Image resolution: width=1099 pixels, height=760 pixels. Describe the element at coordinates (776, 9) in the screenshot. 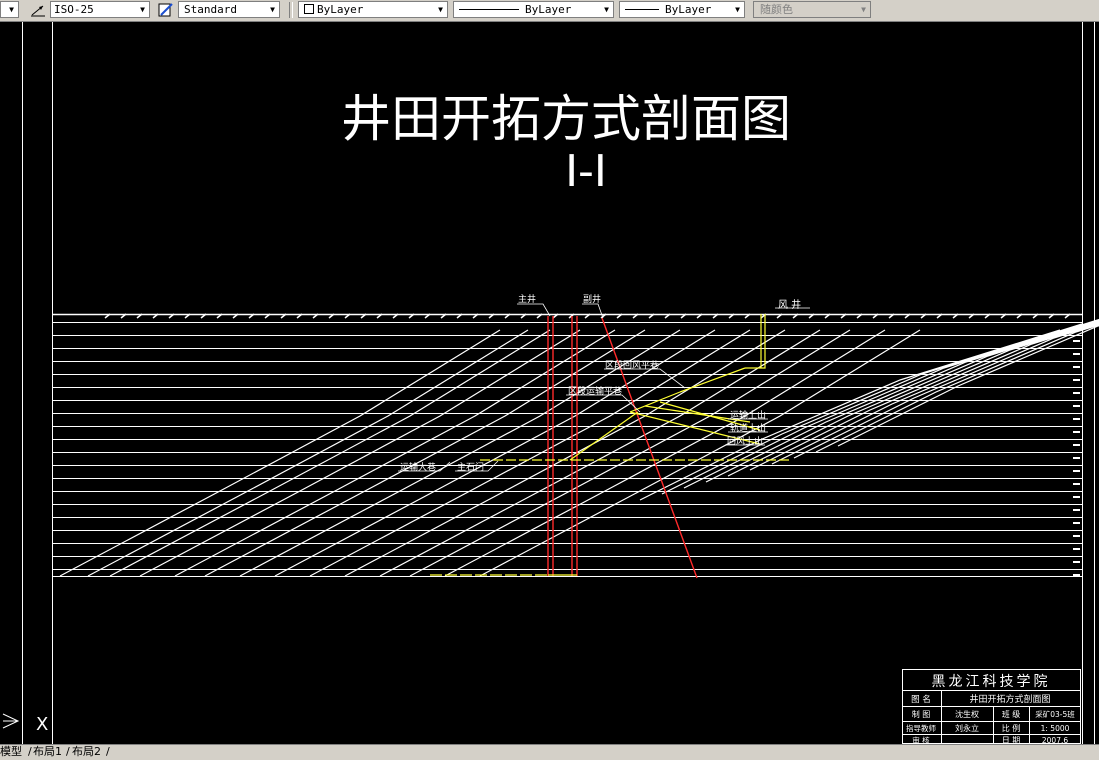

I see `plotstyle-value: 随颜色` at that location.